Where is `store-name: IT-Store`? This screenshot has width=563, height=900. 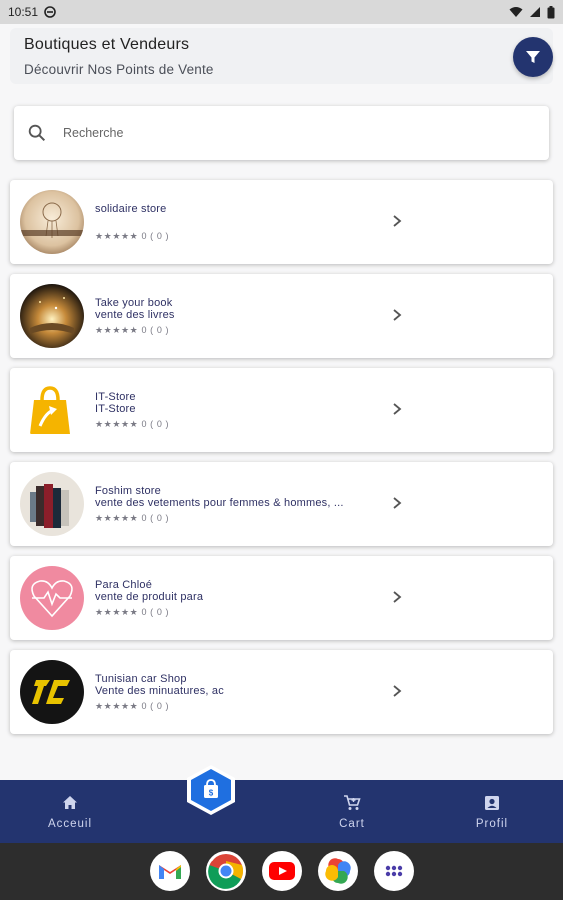
store-name: IT-Store is located at coordinates (115, 397).